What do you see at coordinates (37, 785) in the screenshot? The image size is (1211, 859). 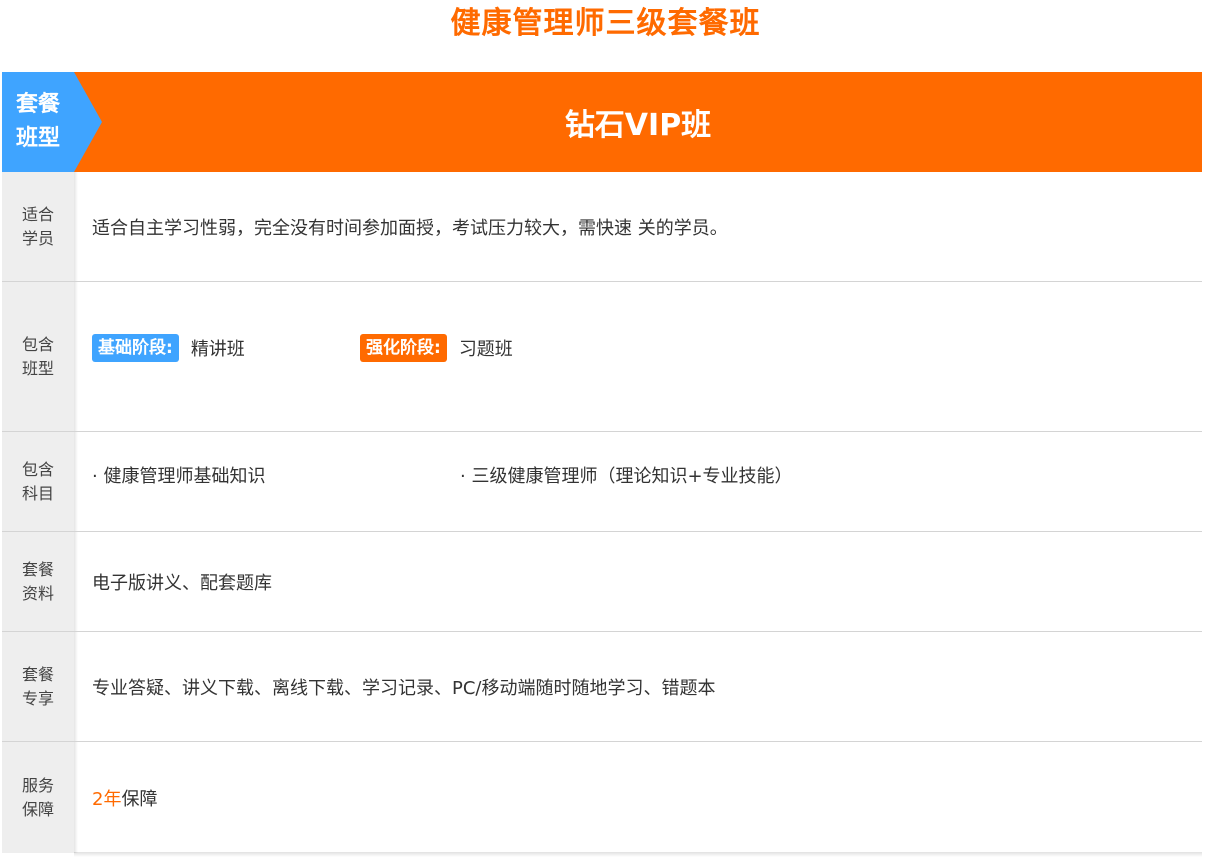 I see `row-label-line1: 服务` at bounding box center [37, 785].